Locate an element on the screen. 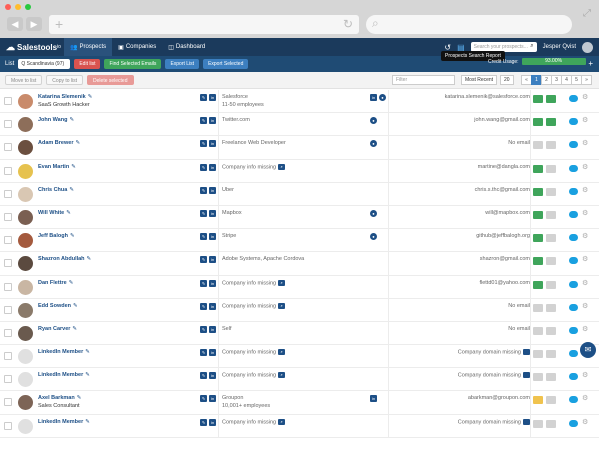 The height and width of the screenshot is (450, 599). find-selected-emails-button: Find Selected Emails is located at coordinates (133, 64).